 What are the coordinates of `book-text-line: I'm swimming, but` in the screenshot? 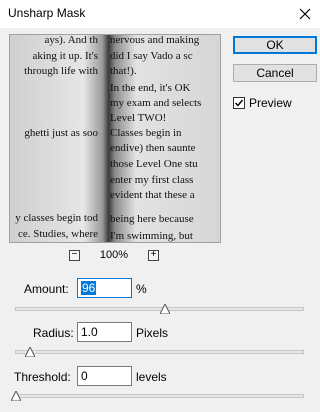 It's located at (151, 236).